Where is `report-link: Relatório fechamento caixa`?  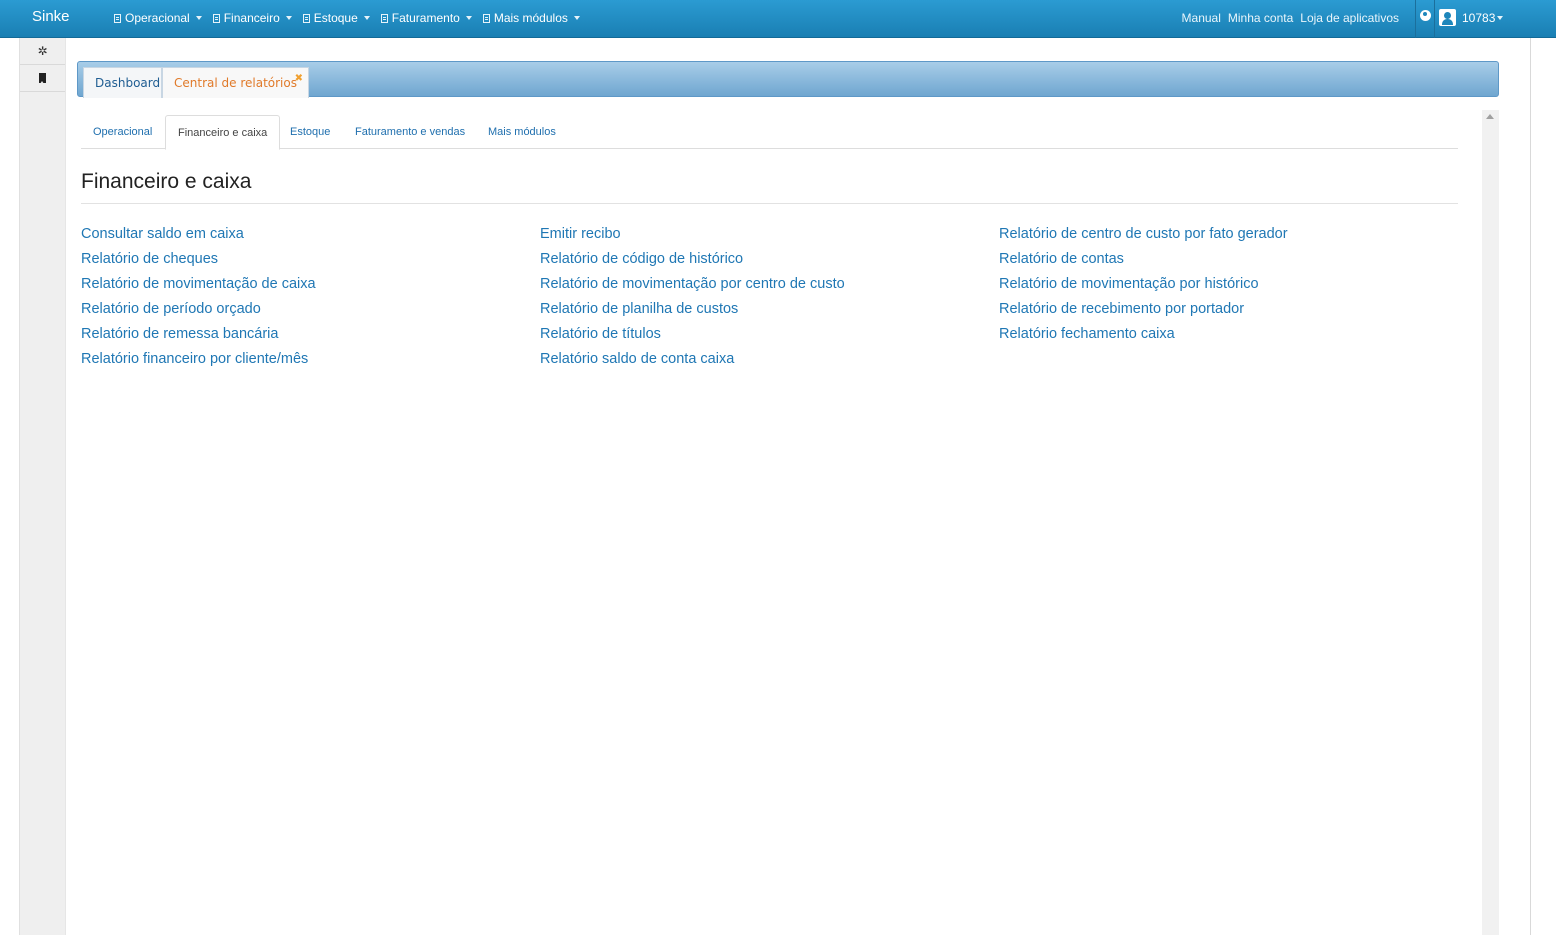 report-link: Relatório fechamento caixa is located at coordinates (1143, 336).